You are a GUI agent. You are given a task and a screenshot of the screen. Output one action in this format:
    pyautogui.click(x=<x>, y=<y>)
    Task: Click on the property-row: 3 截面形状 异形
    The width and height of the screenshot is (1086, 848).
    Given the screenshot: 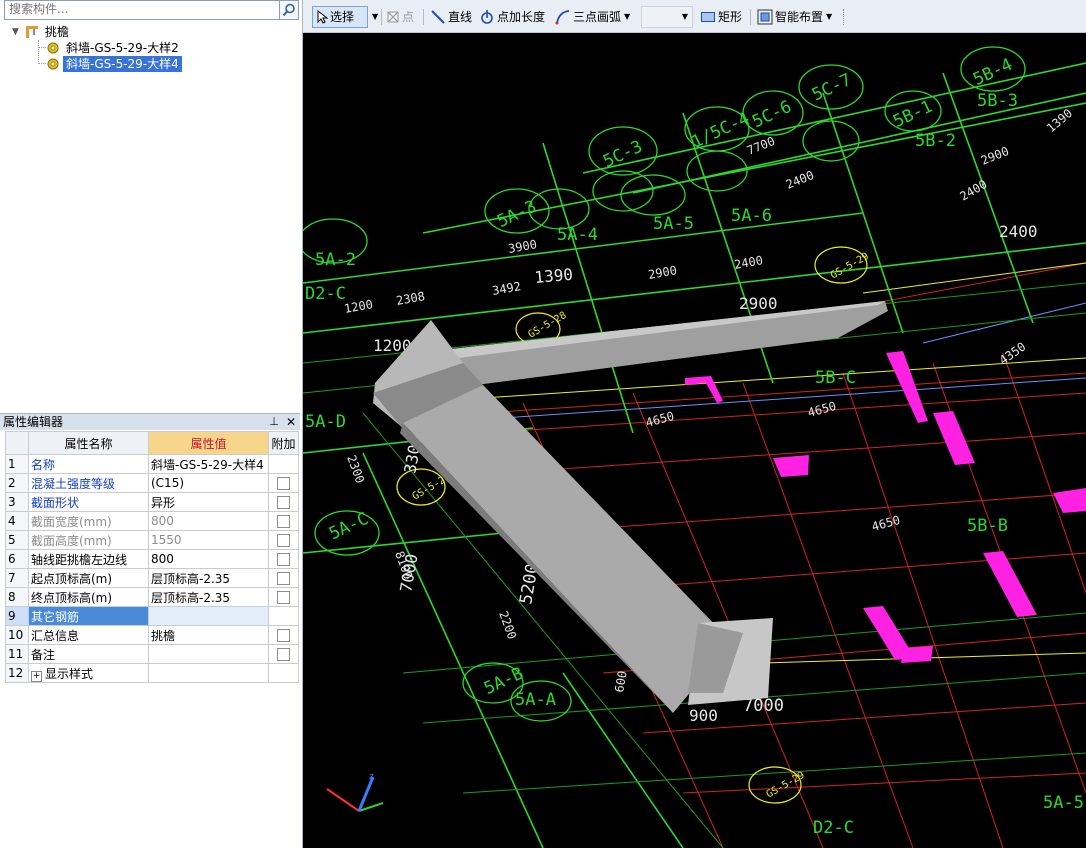 What is the action you would take?
    pyautogui.click(x=152, y=502)
    